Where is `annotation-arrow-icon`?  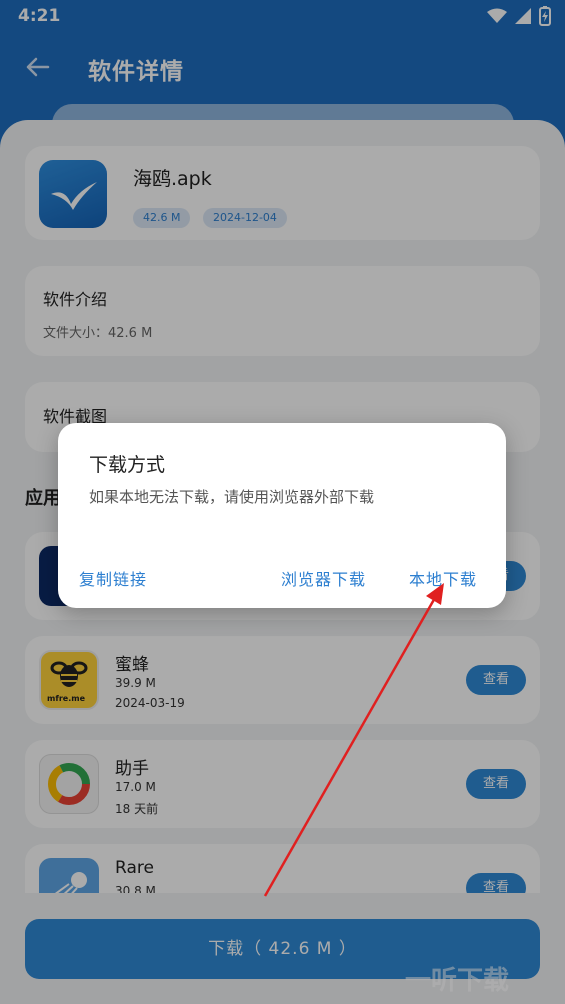
annotation-arrow-icon is located at coordinates (353, 740).